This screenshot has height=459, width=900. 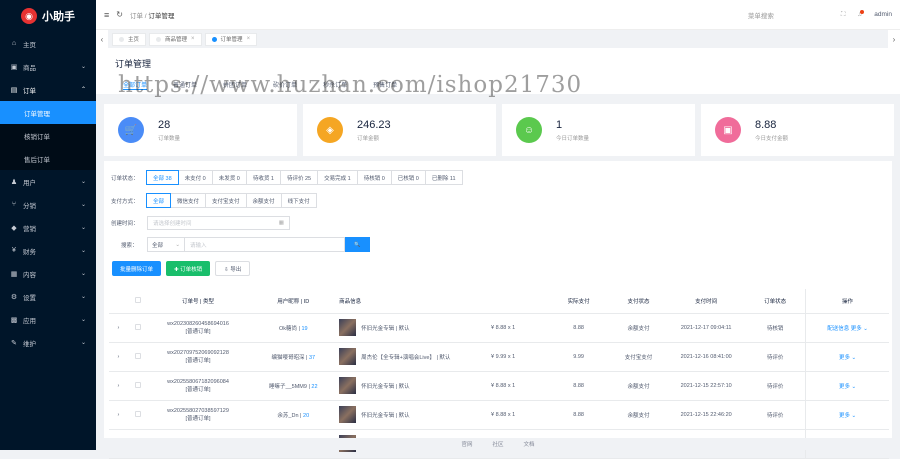 What do you see at coordinates (137, 268) in the screenshot?
I see `batch-delete-button: 批量删除订单` at bounding box center [137, 268].